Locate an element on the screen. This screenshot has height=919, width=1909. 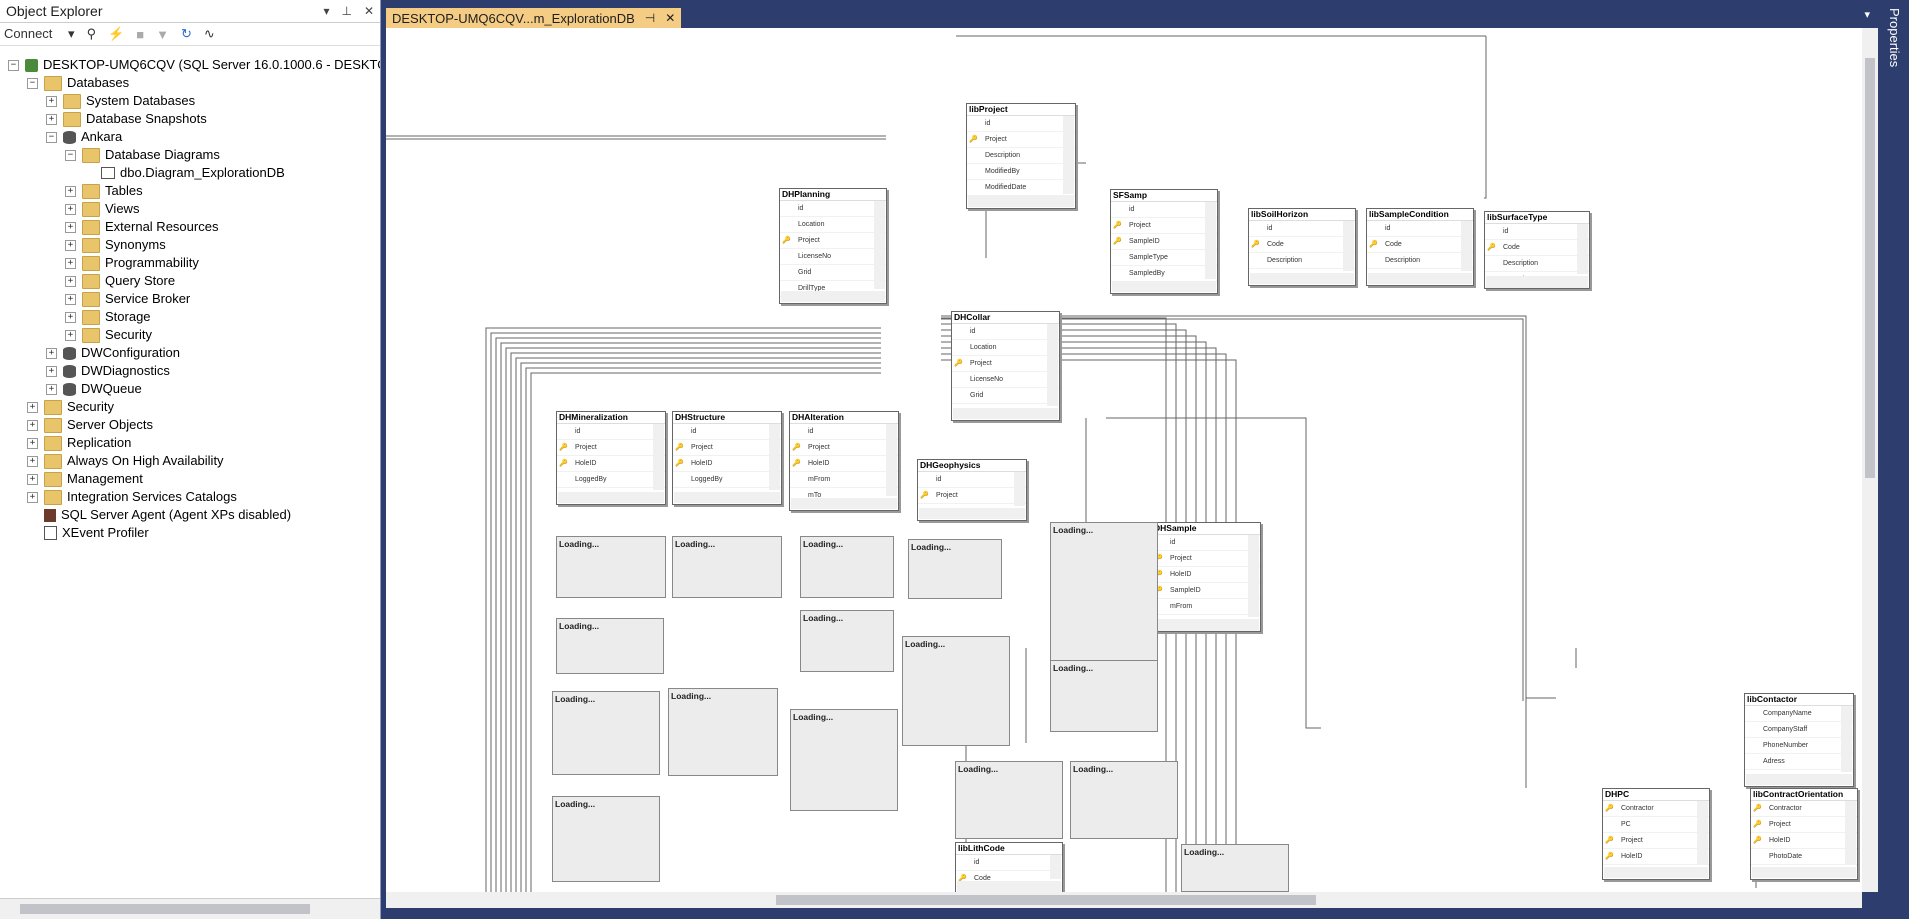
filter-icon: ▼ is located at coordinates (162, 34).